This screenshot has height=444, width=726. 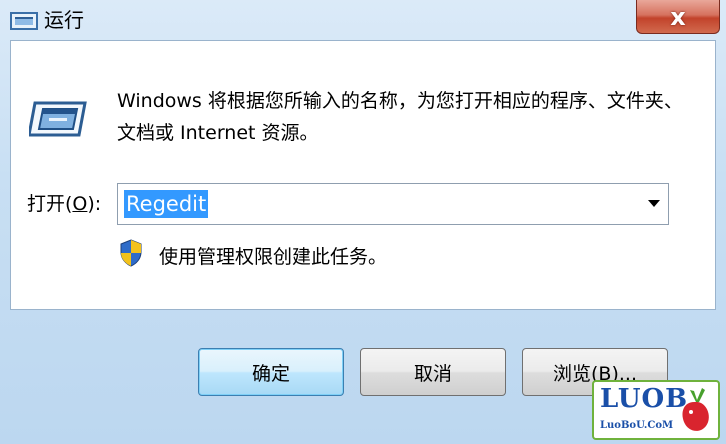 What do you see at coordinates (271, 372) in the screenshot?
I see `ok-button: 确定` at bounding box center [271, 372].